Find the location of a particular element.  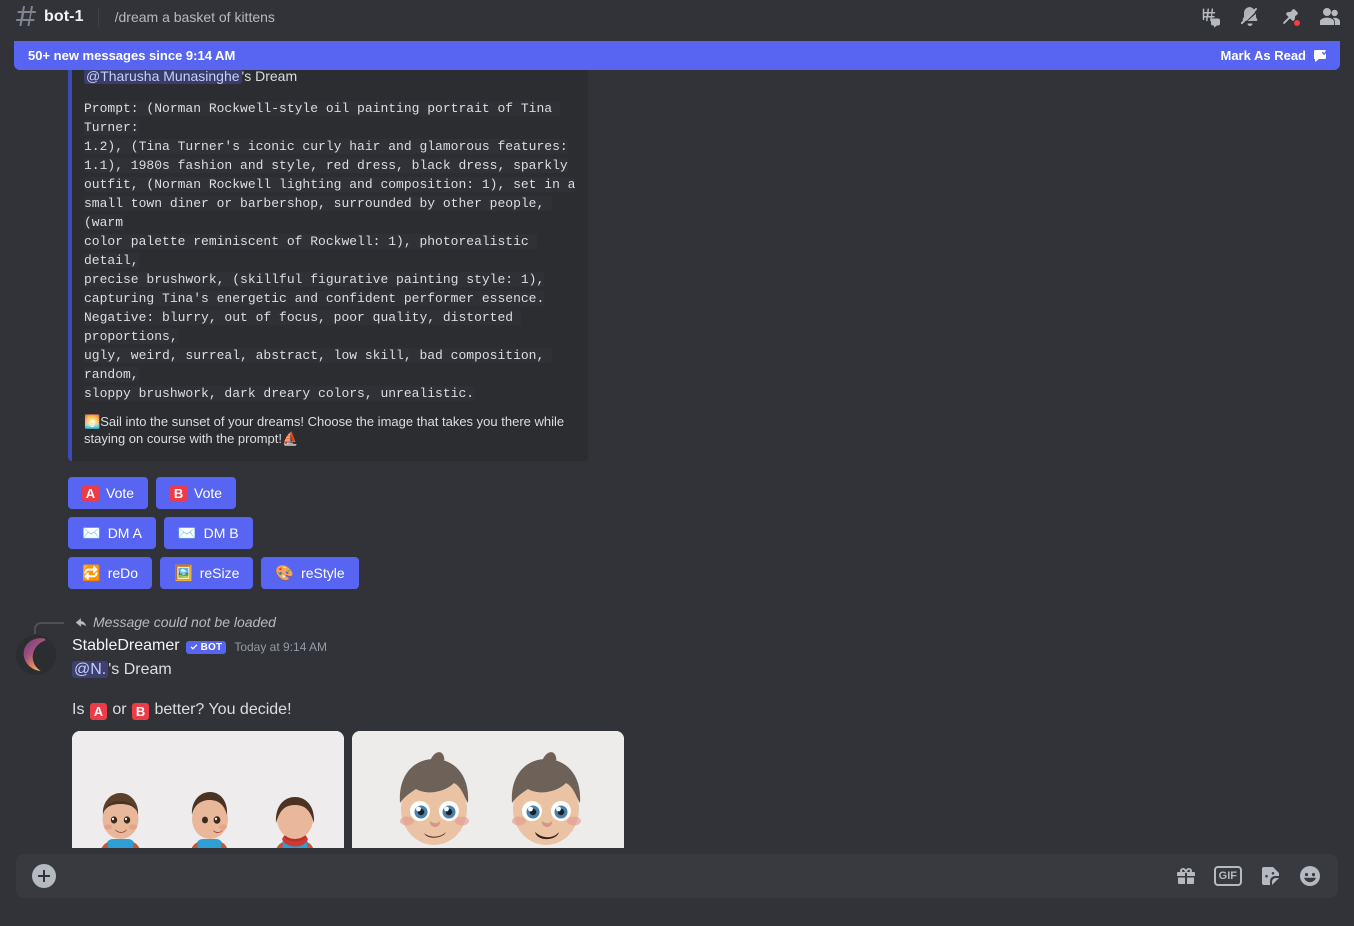

reply-unavailable-text: Message could not be loaded is located at coordinates (184, 622).